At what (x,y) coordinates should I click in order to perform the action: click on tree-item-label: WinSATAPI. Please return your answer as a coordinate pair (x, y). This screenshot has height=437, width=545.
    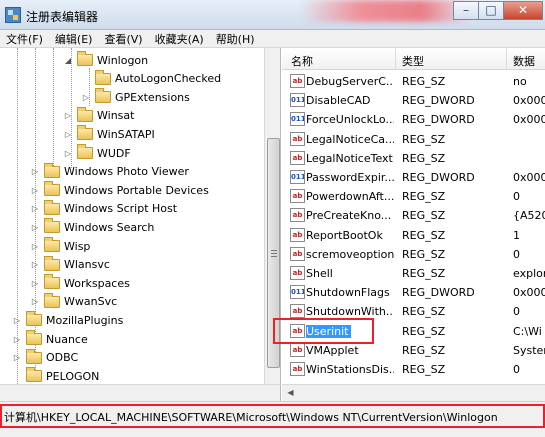
    Looking at the image, I should click on (126, 134).